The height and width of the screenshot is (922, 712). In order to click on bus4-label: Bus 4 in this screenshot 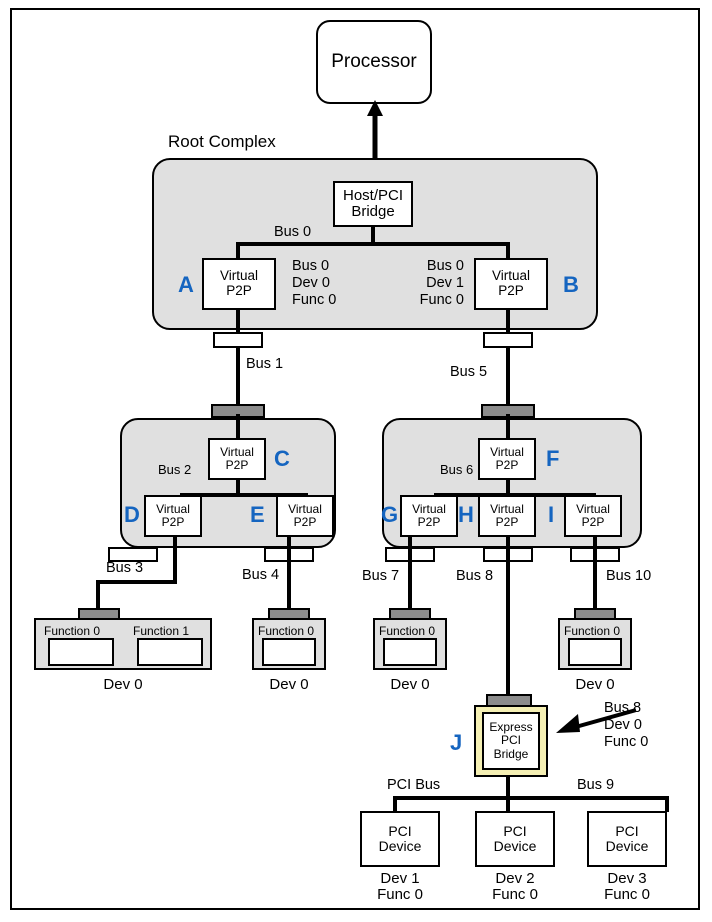, I will do `click(261, 575)`.